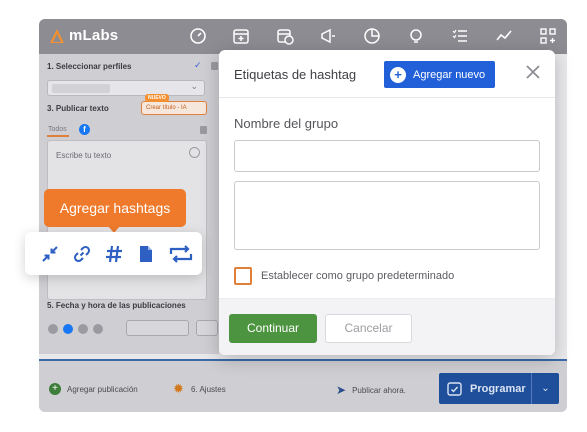  What do you see at coordinates (181, 254) in the screenshot?
I see `repeat-icon` at bounding box center [181, 254].